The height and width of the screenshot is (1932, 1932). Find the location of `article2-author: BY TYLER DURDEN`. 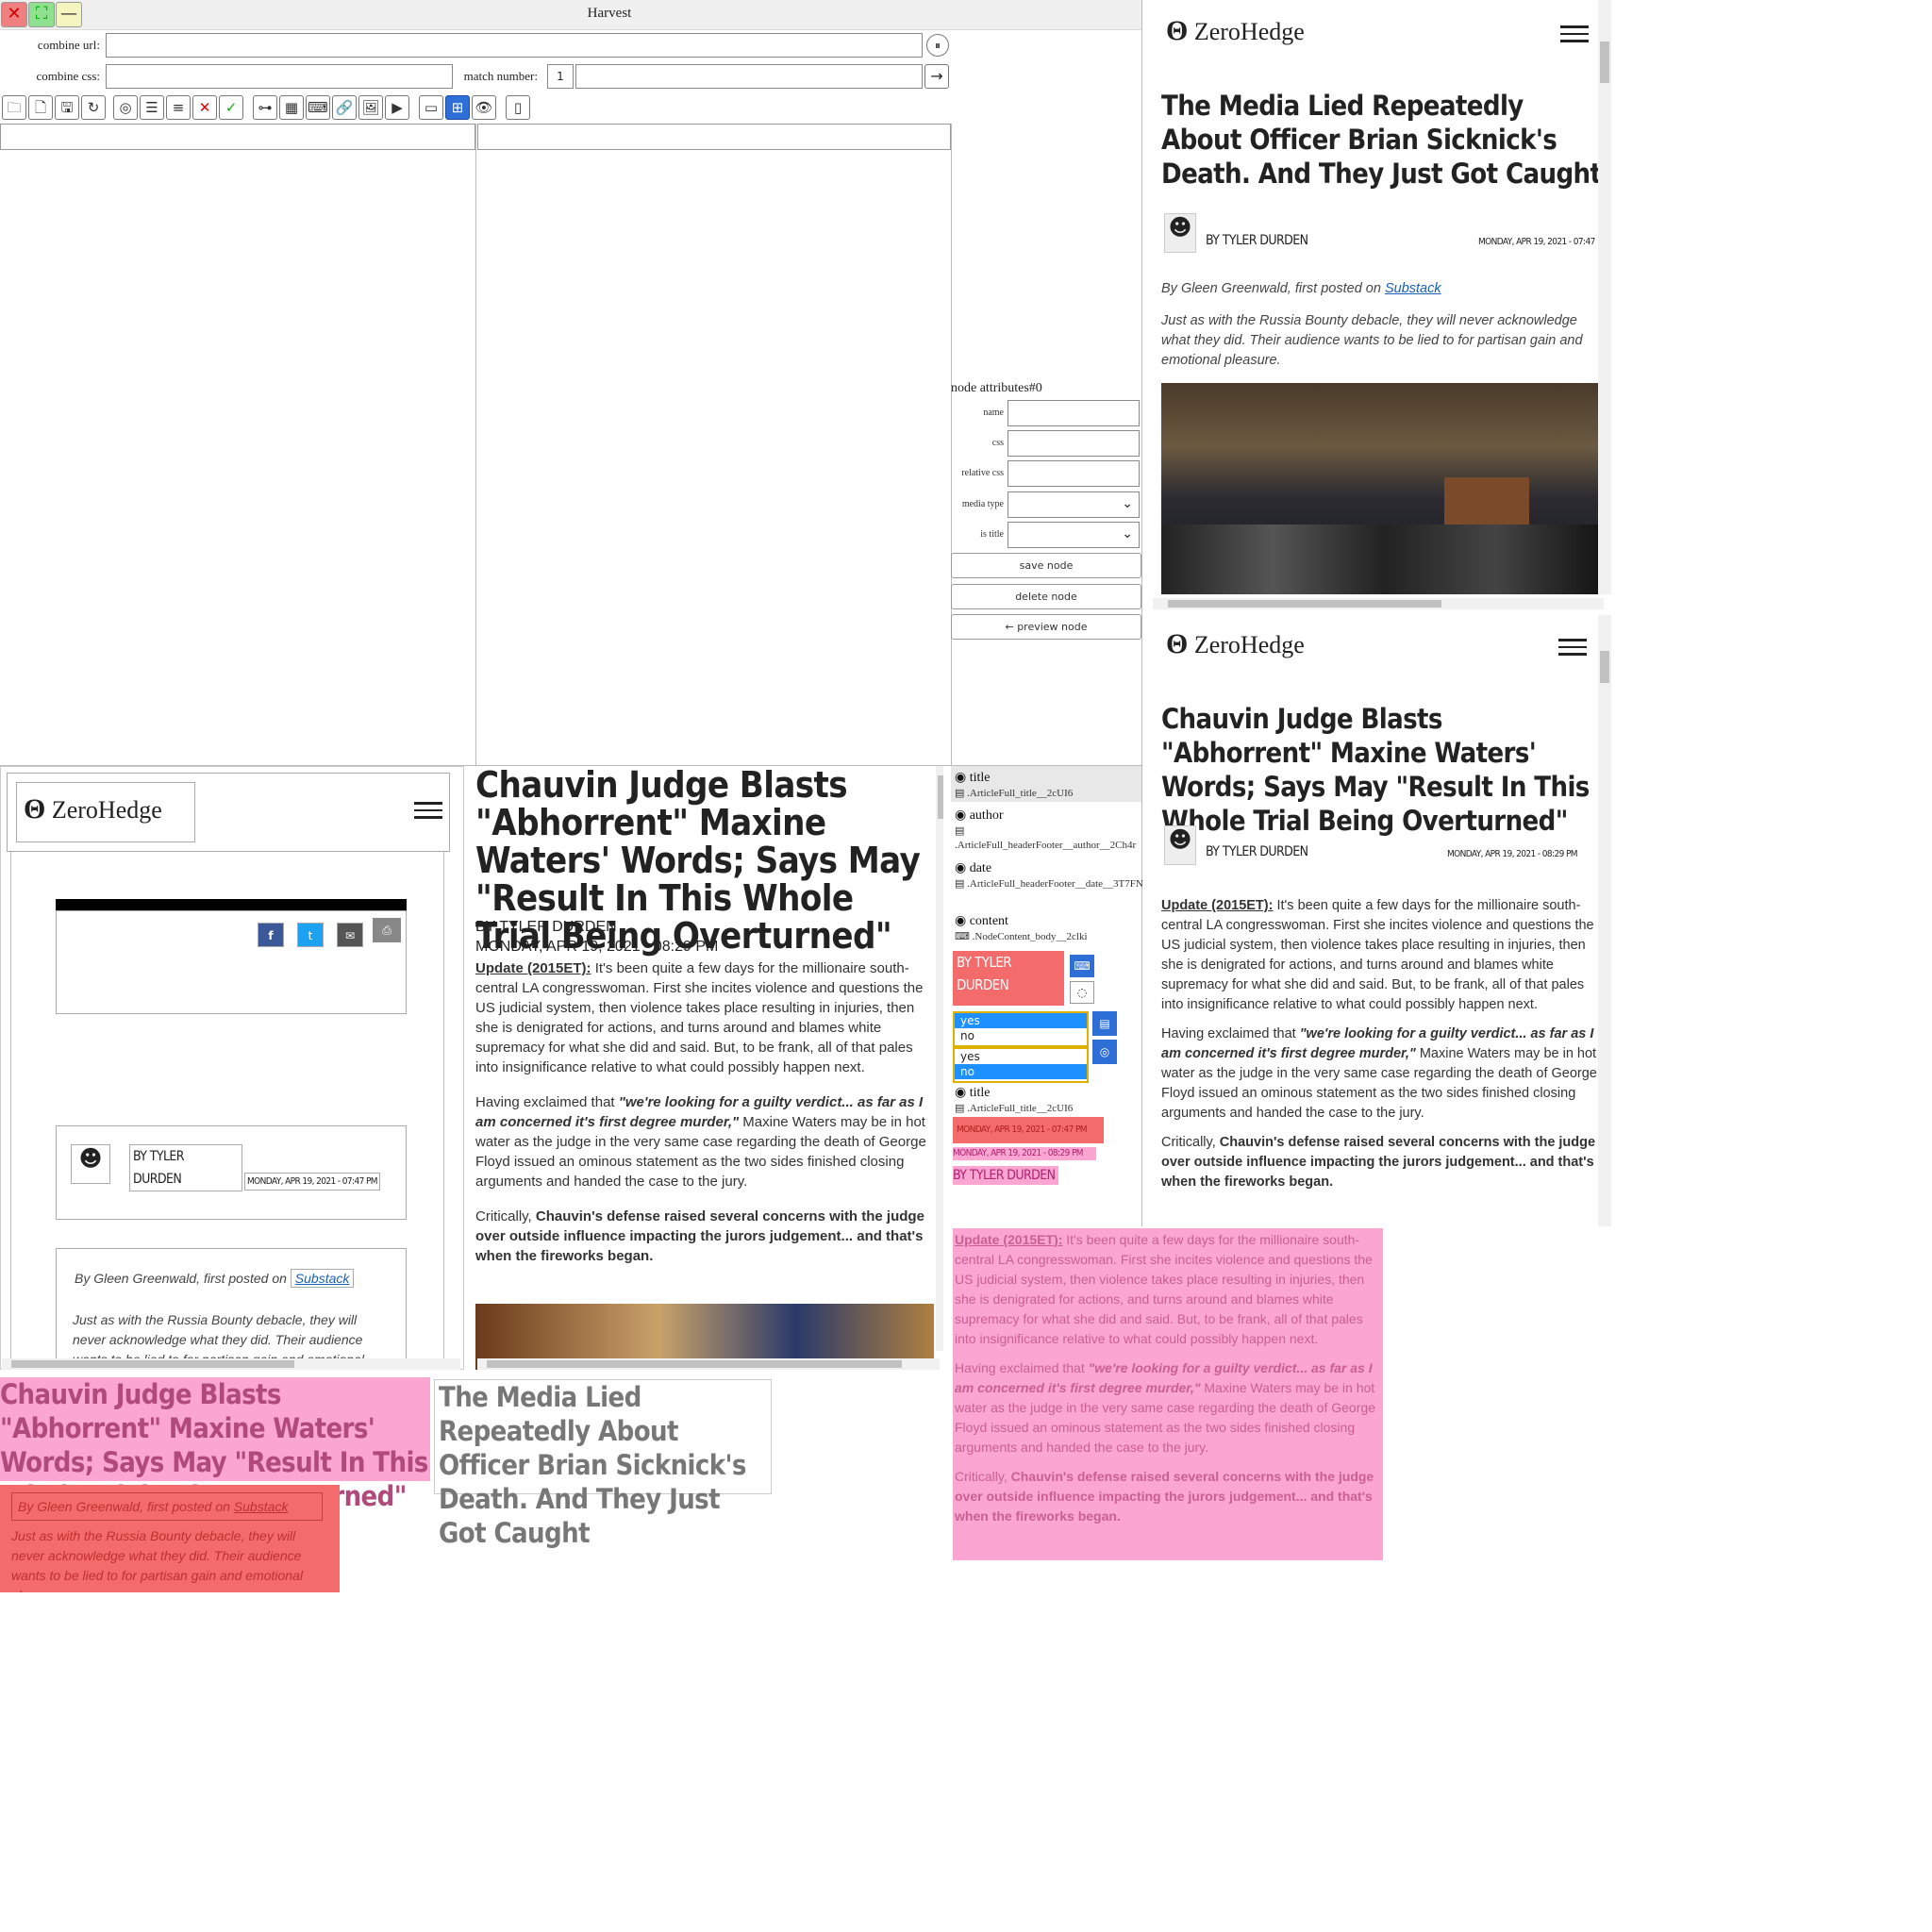

article2-author: BY TYLER DURDEN is located at coordinates (1257, 851).